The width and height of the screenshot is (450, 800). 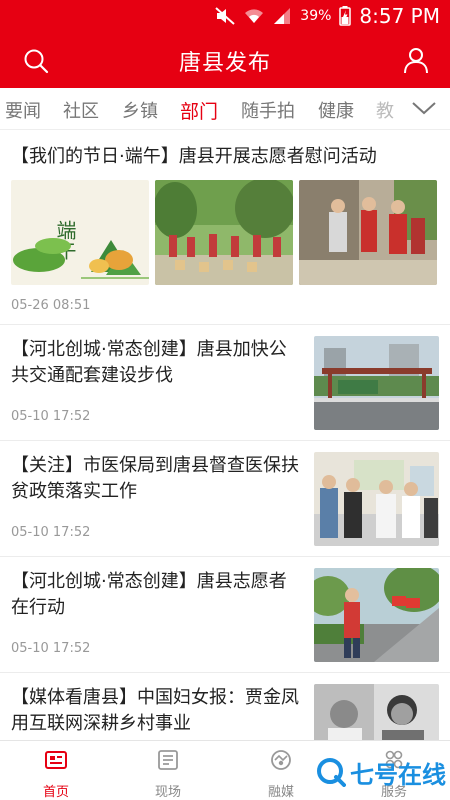 What do you see at coordinates (149, 594) in the screenshot?
I see `article-title: 【河北创城·常态创建】唐县志愿者在行动` at bounding box center [149, 594].